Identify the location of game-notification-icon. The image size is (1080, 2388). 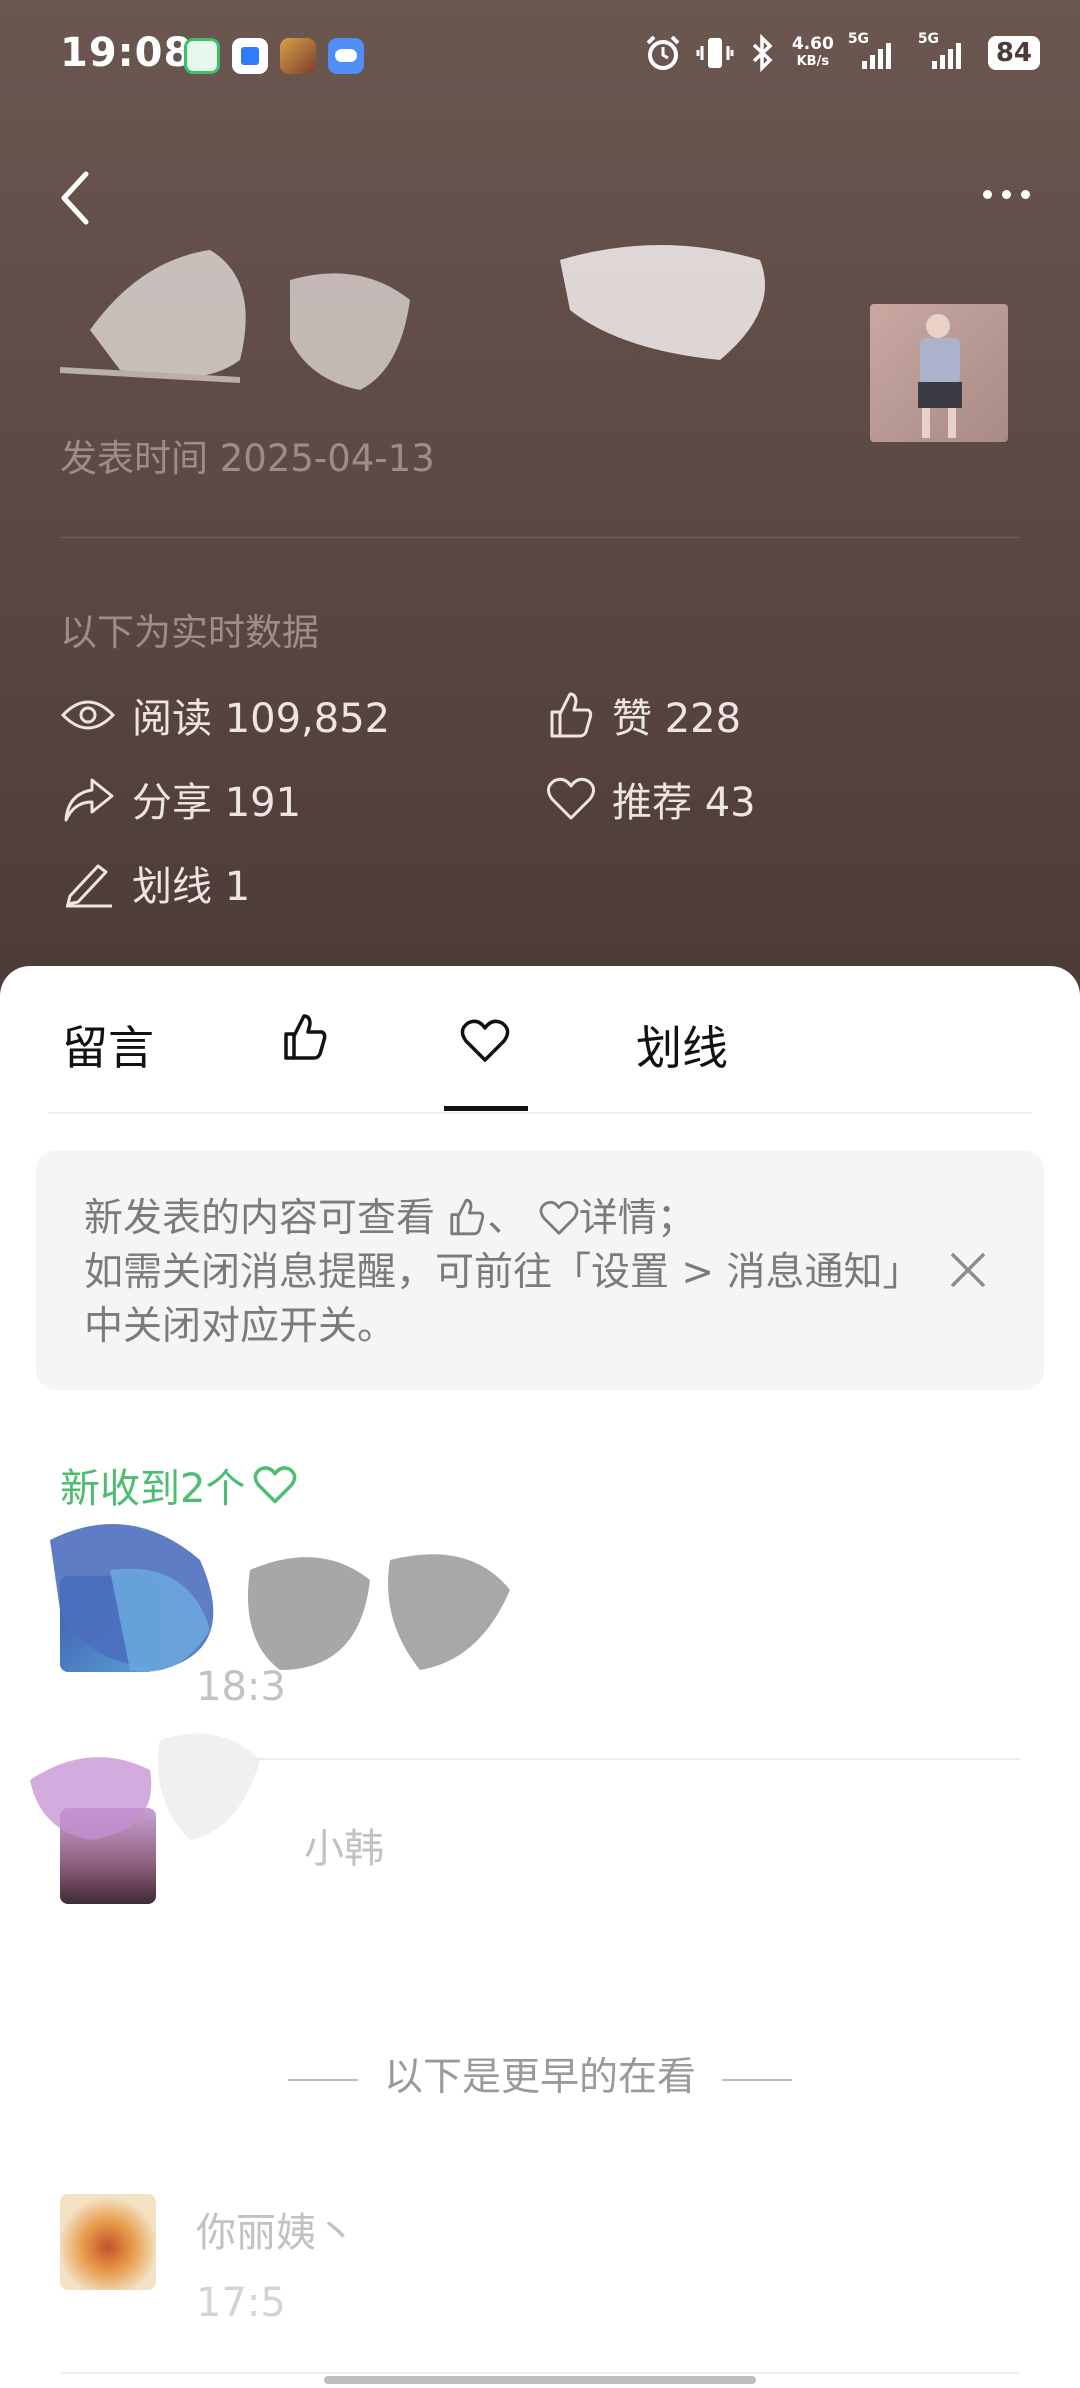
(298, 56).